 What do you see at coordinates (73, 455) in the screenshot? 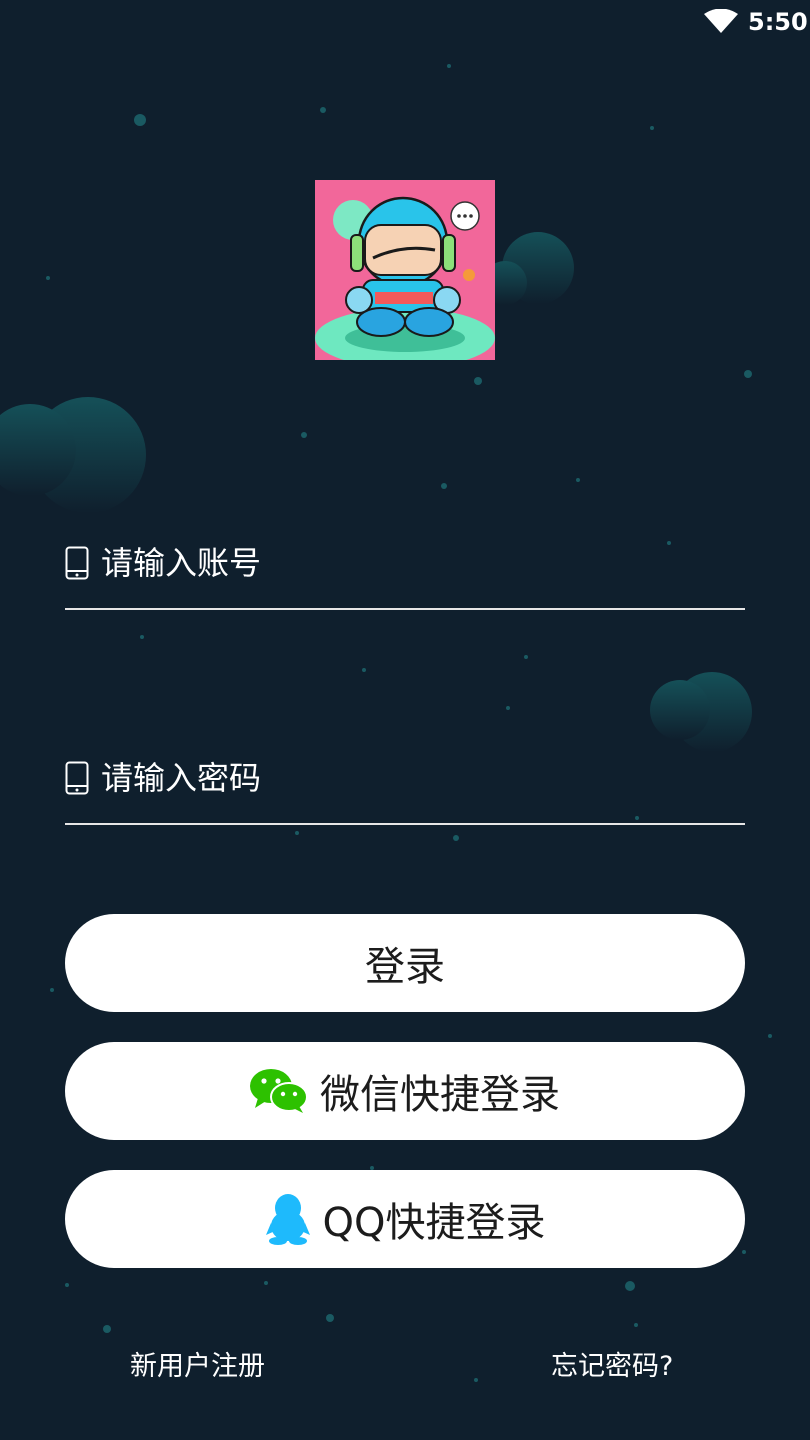
I see `cloud-left` at bounding box center [73, 455].